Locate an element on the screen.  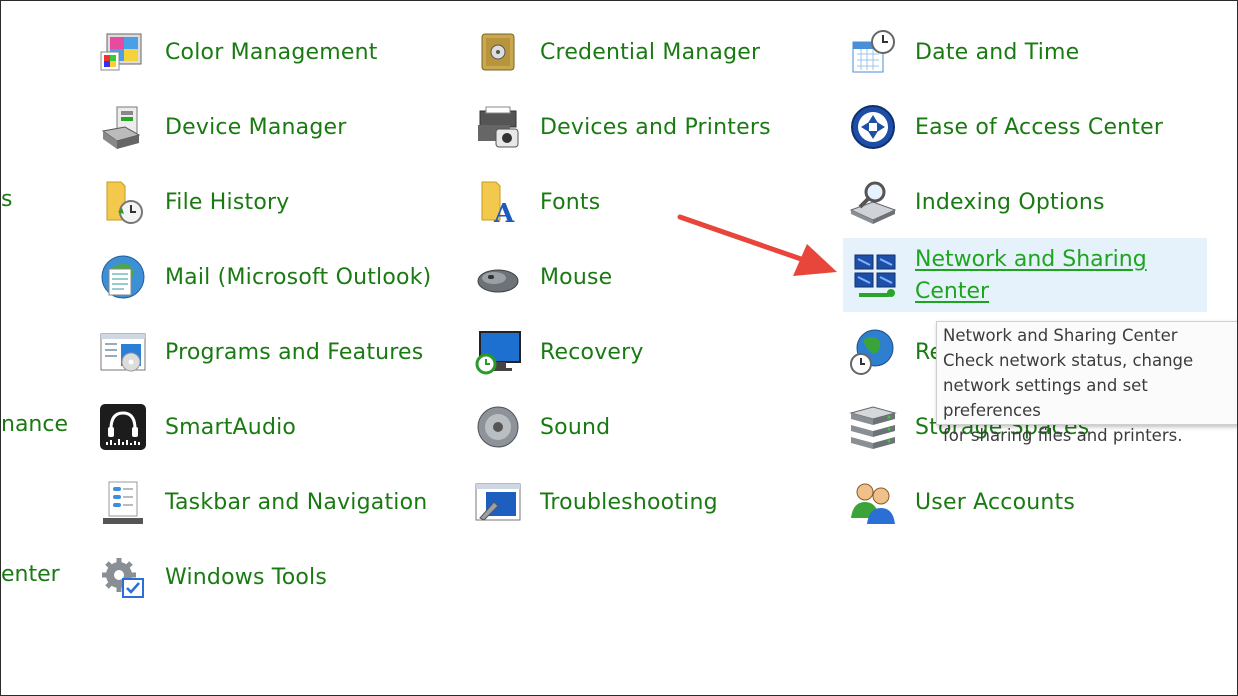
network-sharing-icon is located at coordinates (875, 275).